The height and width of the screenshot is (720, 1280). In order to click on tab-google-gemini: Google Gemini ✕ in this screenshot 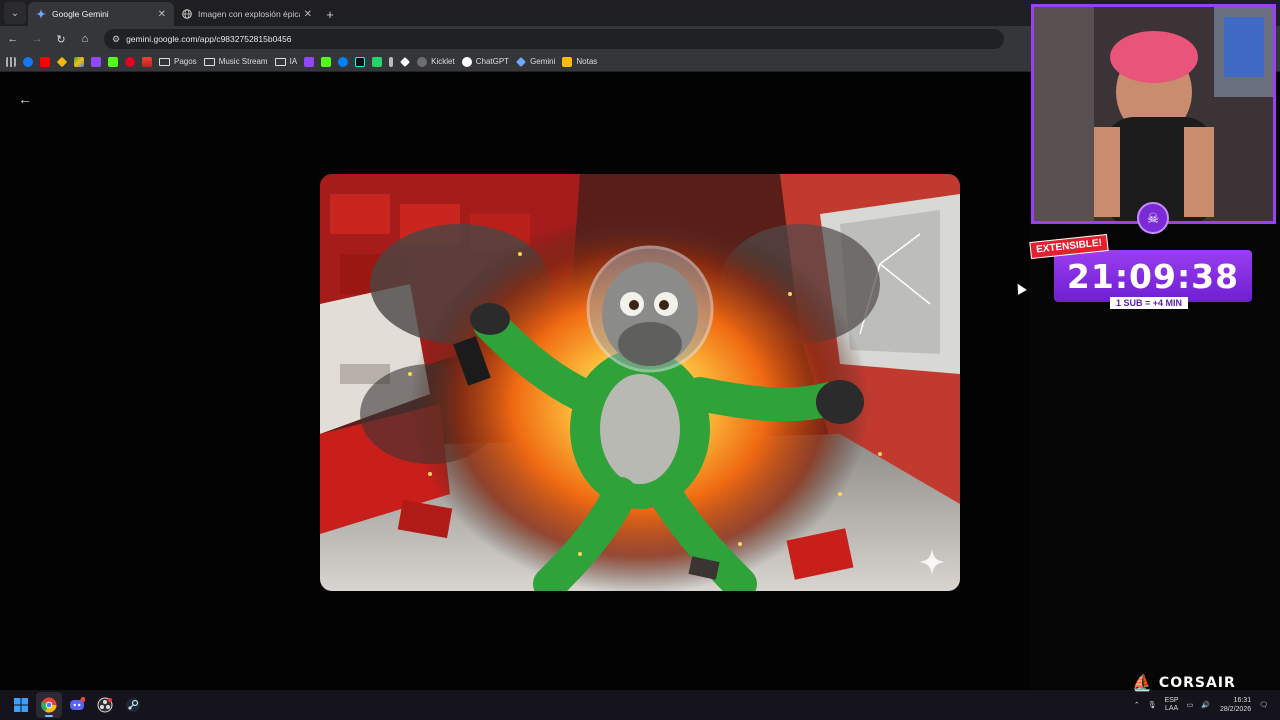, I will do `click(101, 14)`.